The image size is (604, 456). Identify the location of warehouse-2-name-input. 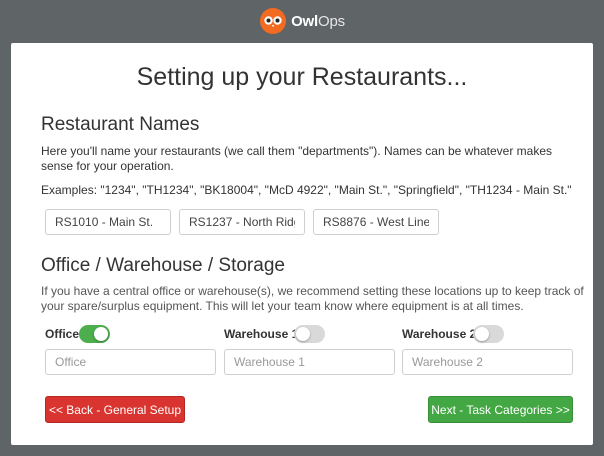
(487, 362).